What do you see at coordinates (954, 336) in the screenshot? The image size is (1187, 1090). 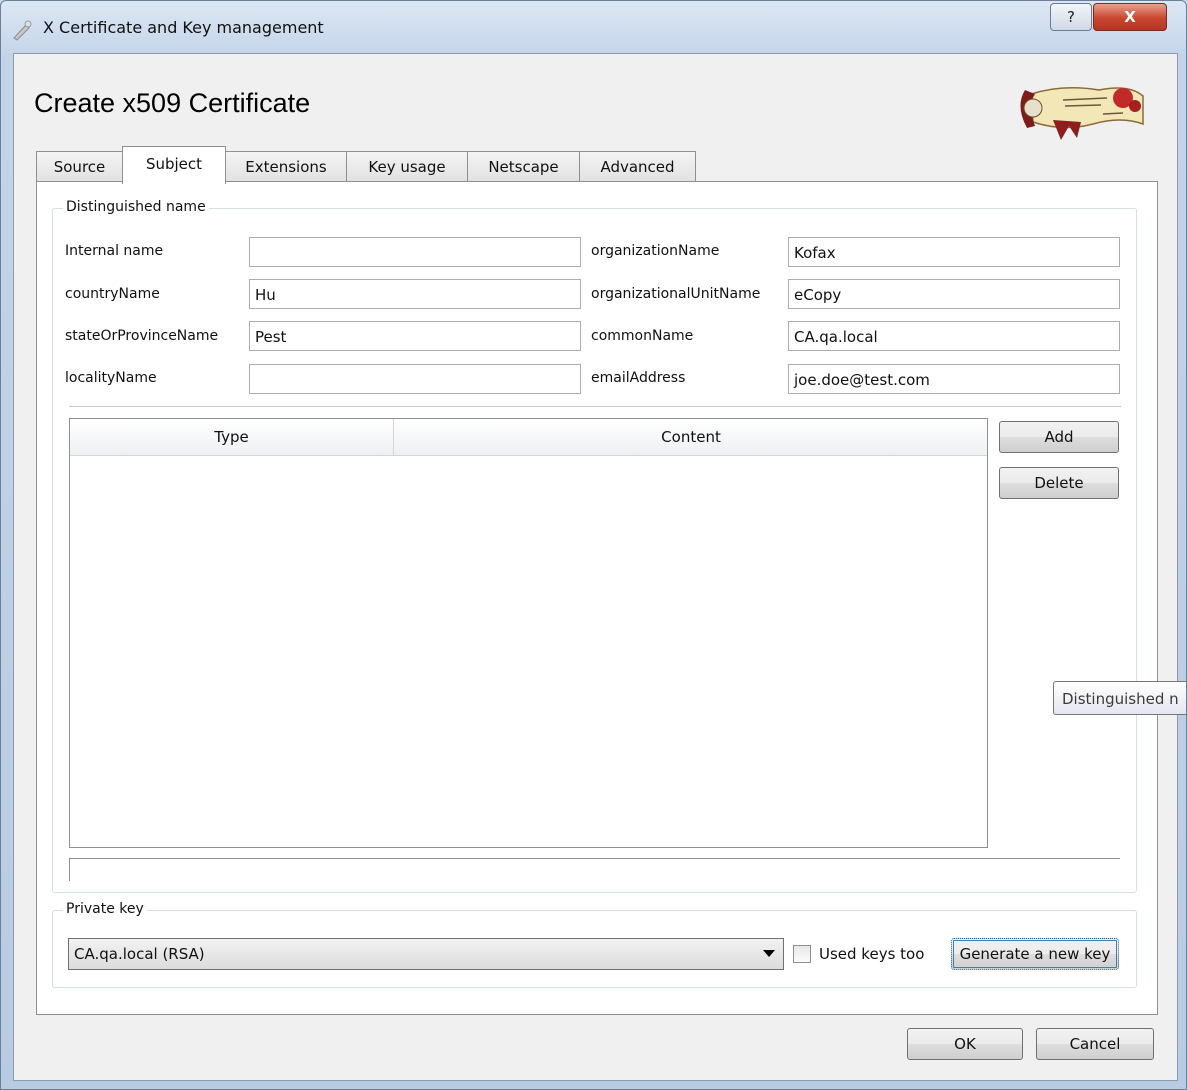 I see `common-name-field: CA.qa.local` at bounding box center [954, 336].